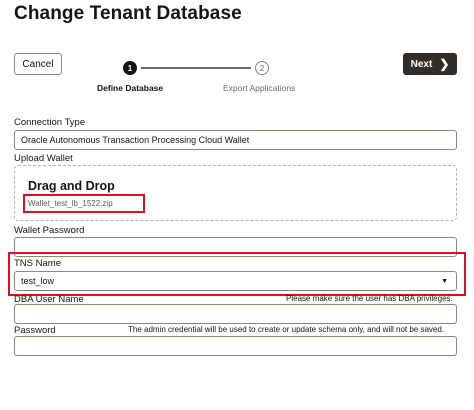 The width and height of the screenshot is (474, 410). I want to click on password-label: Password, so click(35, 330).